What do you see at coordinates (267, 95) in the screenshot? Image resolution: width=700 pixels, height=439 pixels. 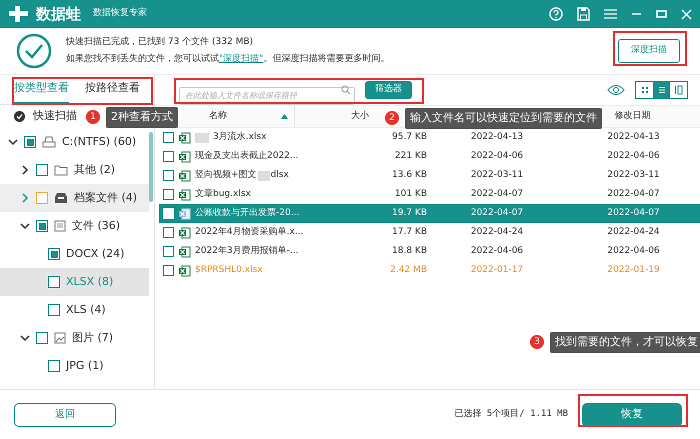 I see `search-field: 在此处输入文件名称或保存路径` at bounding box center [267, 95].